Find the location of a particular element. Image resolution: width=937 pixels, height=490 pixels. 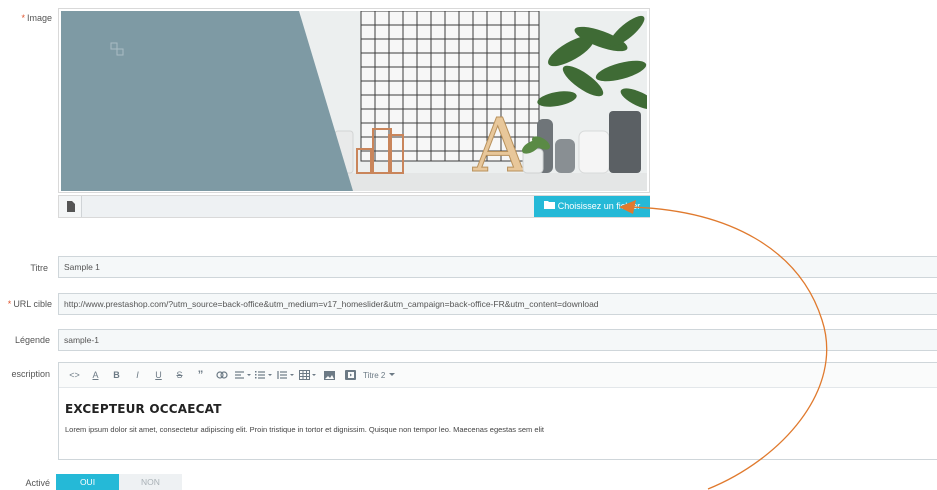

choose-file-button: Choisissez un fichier is located at coordinates (592, 206).